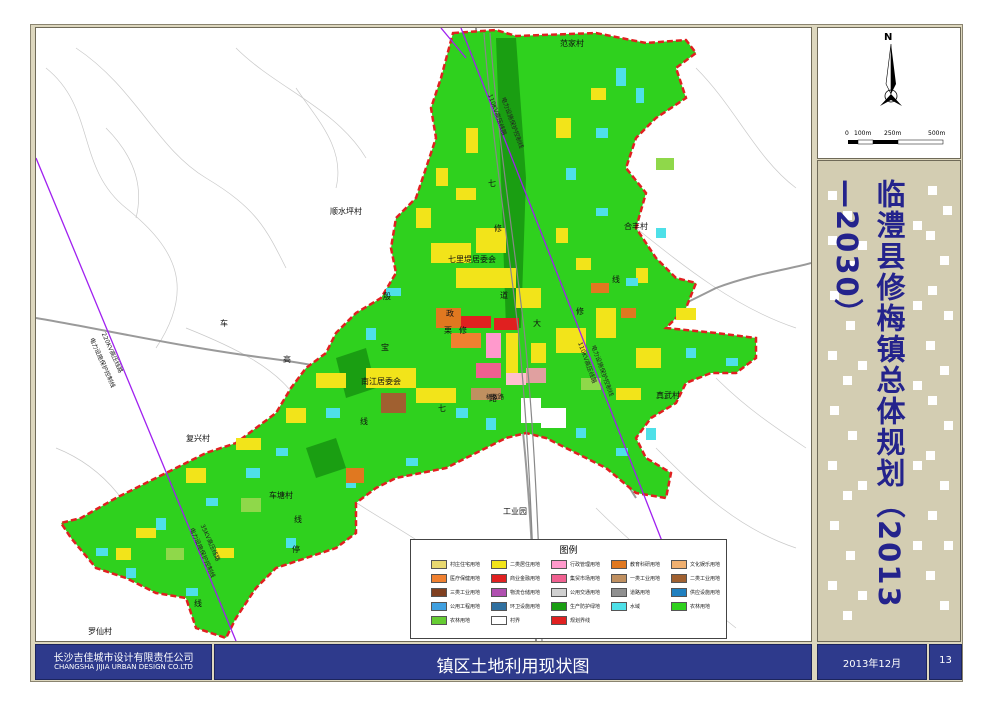 The image size is (996, 702). What do you see at coordinates (387, 296) in the screenshot?
I see `road-char: 殷` at bounding box center [387, 296].